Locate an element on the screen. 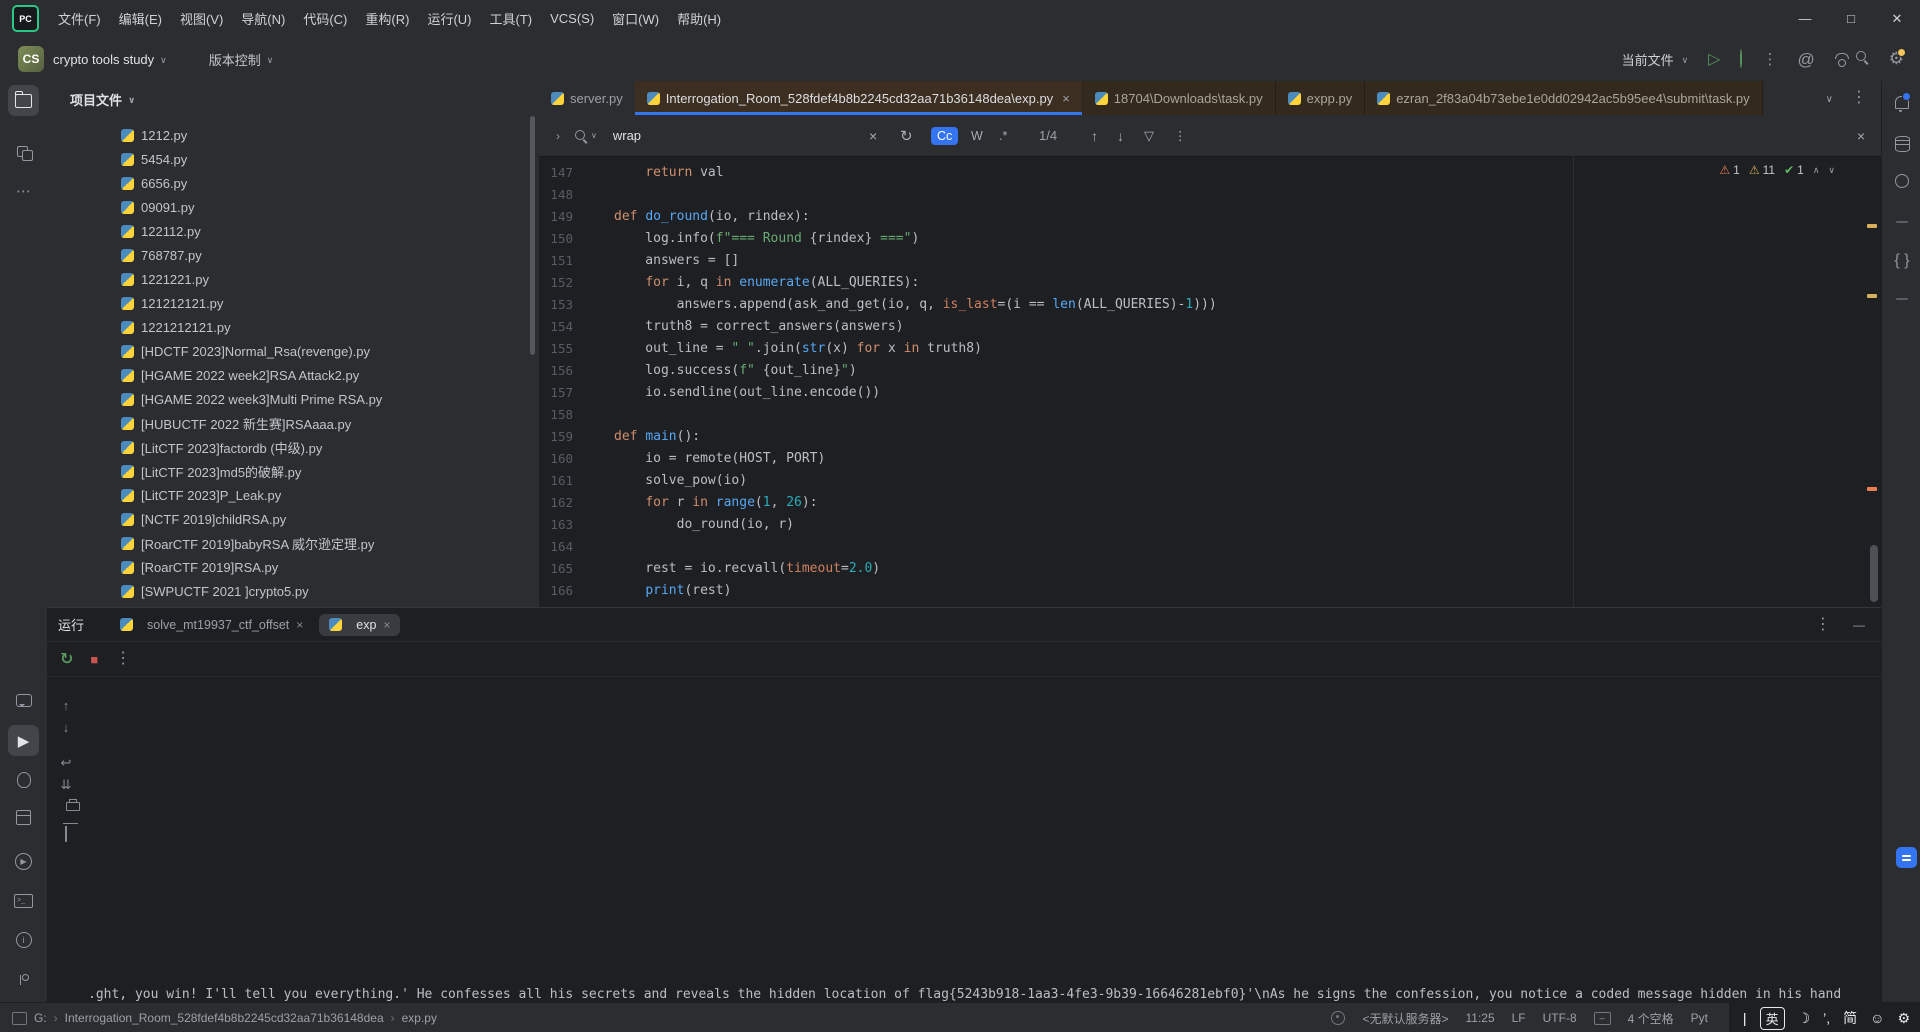 The width and height of the screenshot is (1920, 1032). project-file-item: [HDCTF 2023]Normal_Rsa(revenge).py is located at coordinates (293, 351).